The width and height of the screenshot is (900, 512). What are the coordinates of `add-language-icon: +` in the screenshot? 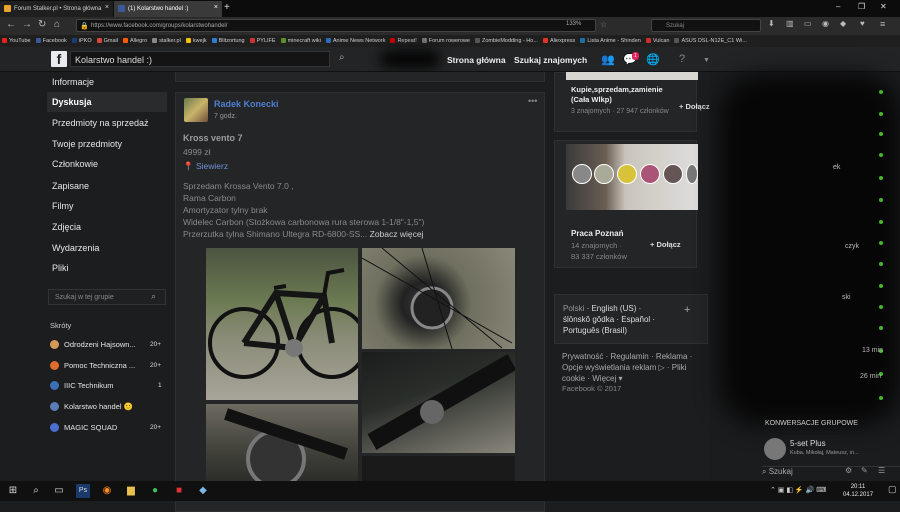 It's located at (687, 310).